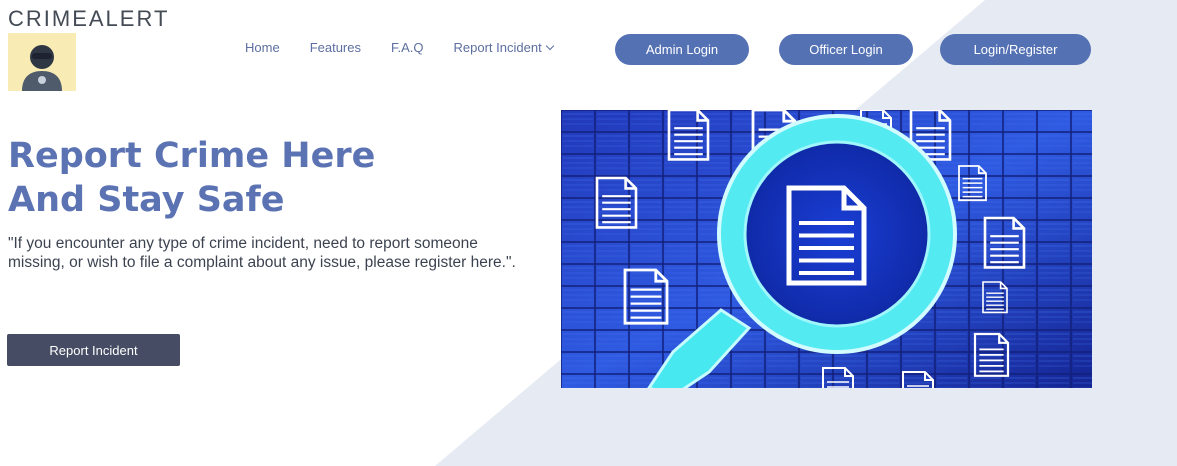  Describe the element at coordinates (88, 49) in the screenshot. I see `brand: CRIMEALERT` at that location.